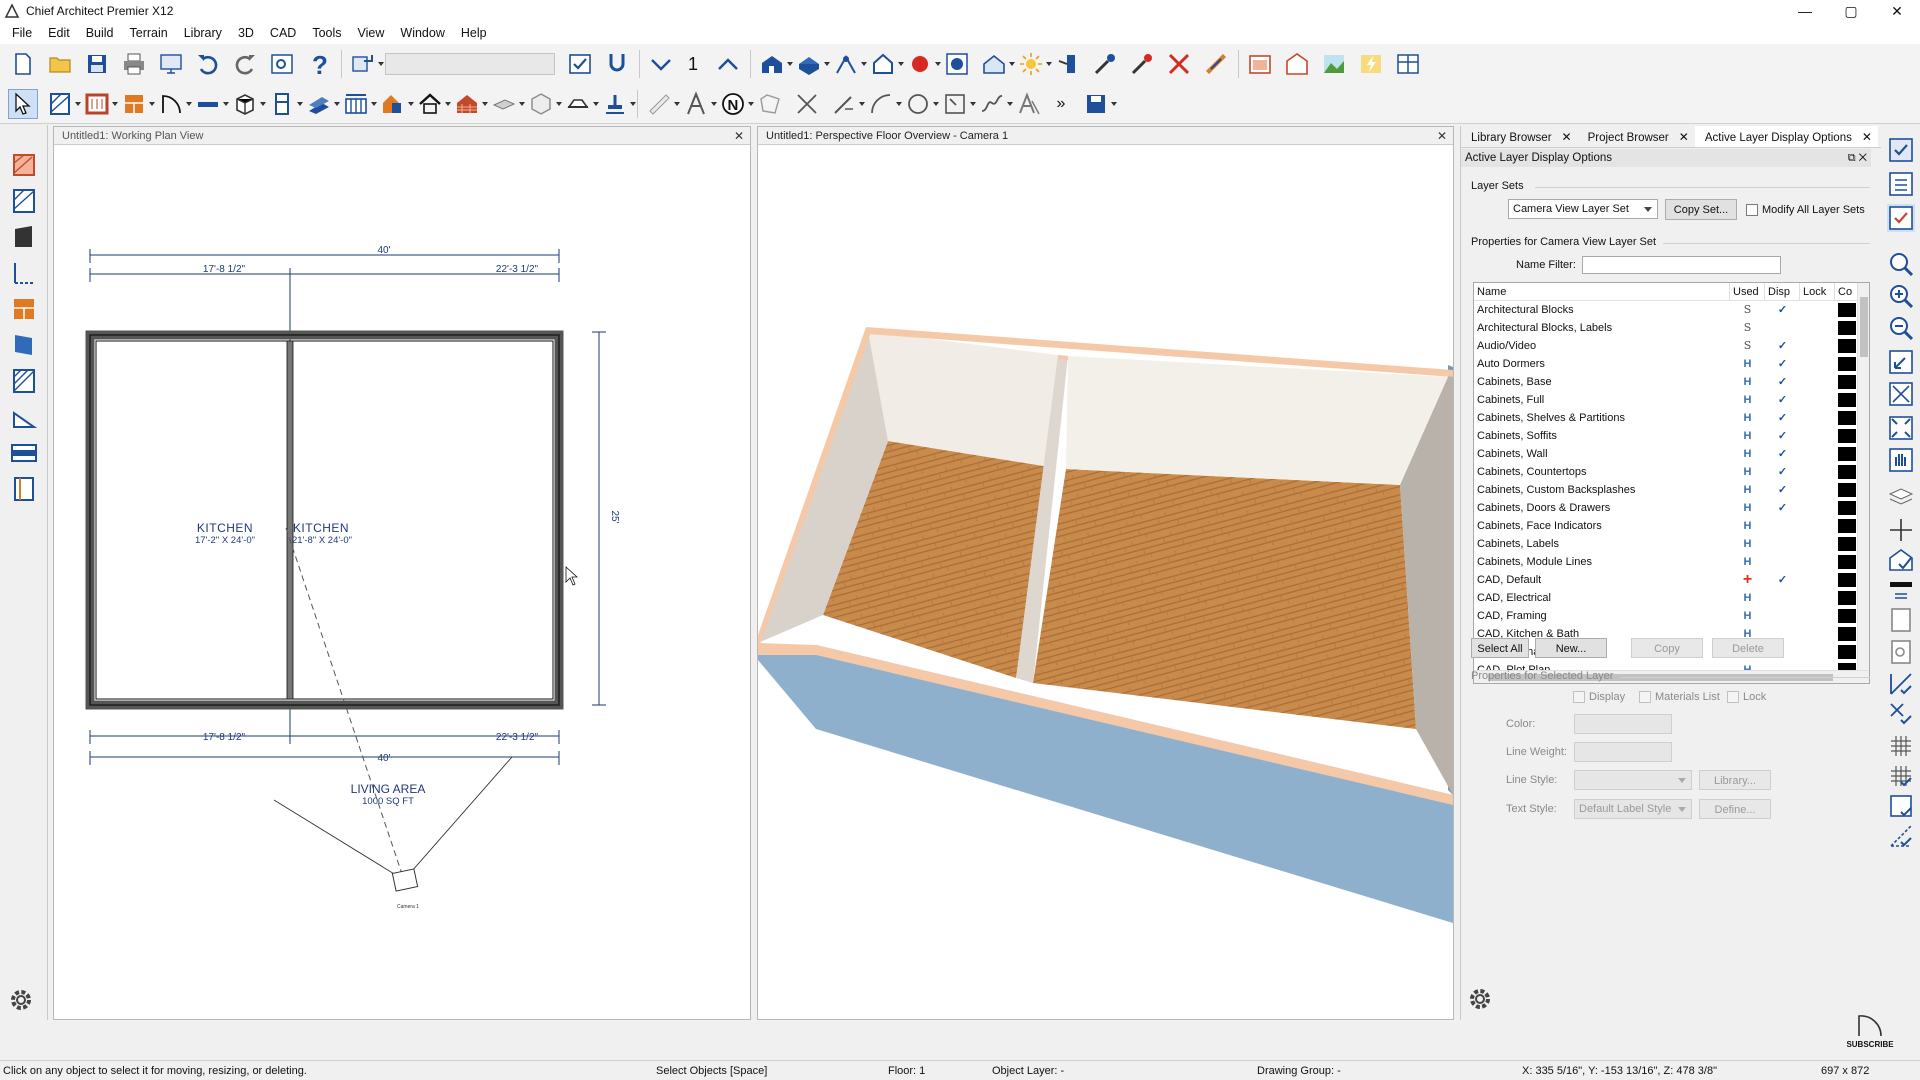 This screenshot has height=1080, width=1920. Describe the element at coordinates (396, 104) in the screenshot. I see `roof-tool-button` at that location.